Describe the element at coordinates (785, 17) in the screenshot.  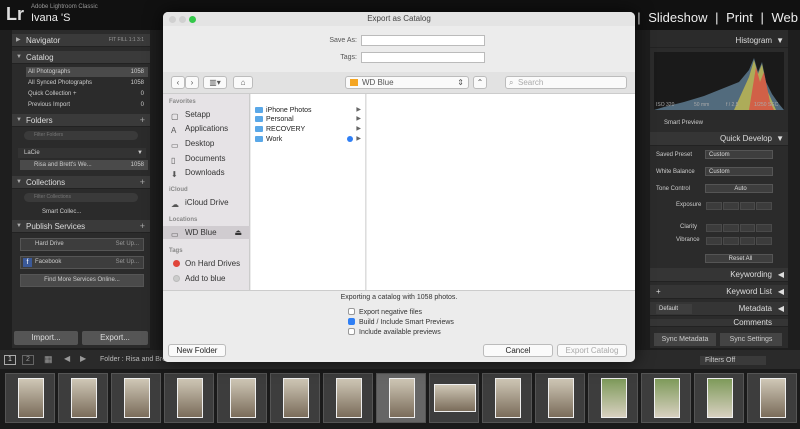
I see `module-web: Web` at that location.